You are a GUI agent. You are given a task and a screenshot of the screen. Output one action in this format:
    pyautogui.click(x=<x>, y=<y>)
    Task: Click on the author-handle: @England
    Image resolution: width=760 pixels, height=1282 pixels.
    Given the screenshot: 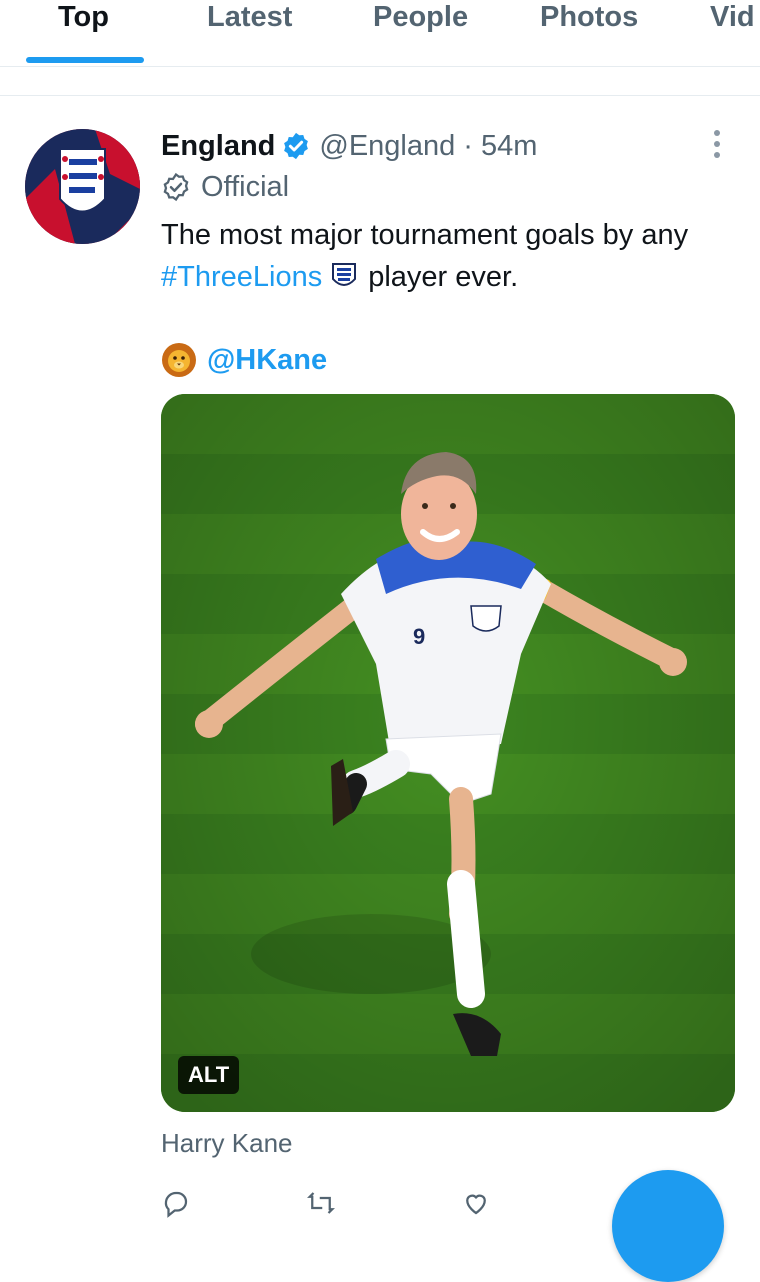 What is the action you would take?
    pyautogui.click(x=387, y=146)
    